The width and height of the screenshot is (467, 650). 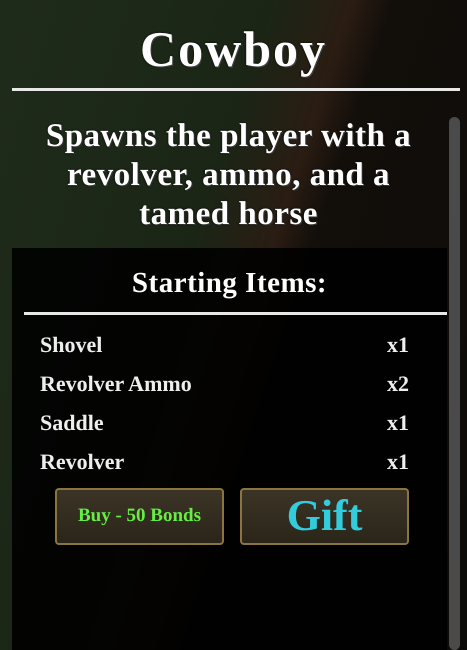 What do you see at coordinates (230, 283) in the screenshot?
I see `items-heading: Starting Items:` at bounding box center [230, 283].